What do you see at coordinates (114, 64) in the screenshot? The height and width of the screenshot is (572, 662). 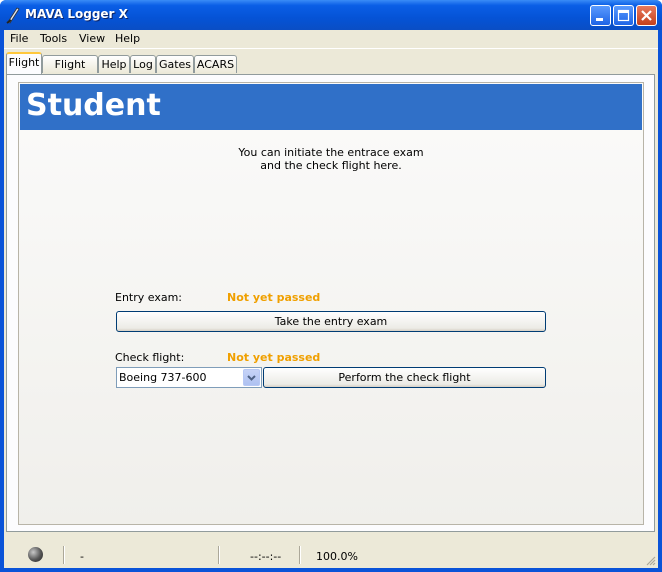 I see `tab-help: Help` at bounding box center [114, 64].